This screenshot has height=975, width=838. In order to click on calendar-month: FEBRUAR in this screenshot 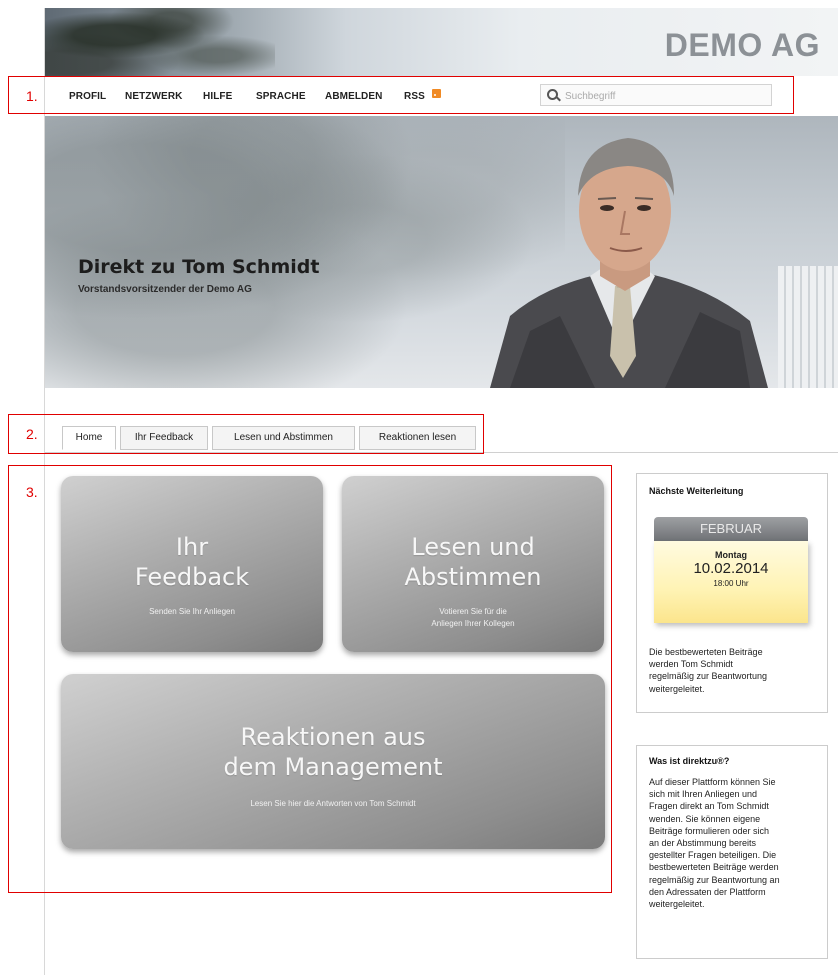, I will do `click(731, 529)`.